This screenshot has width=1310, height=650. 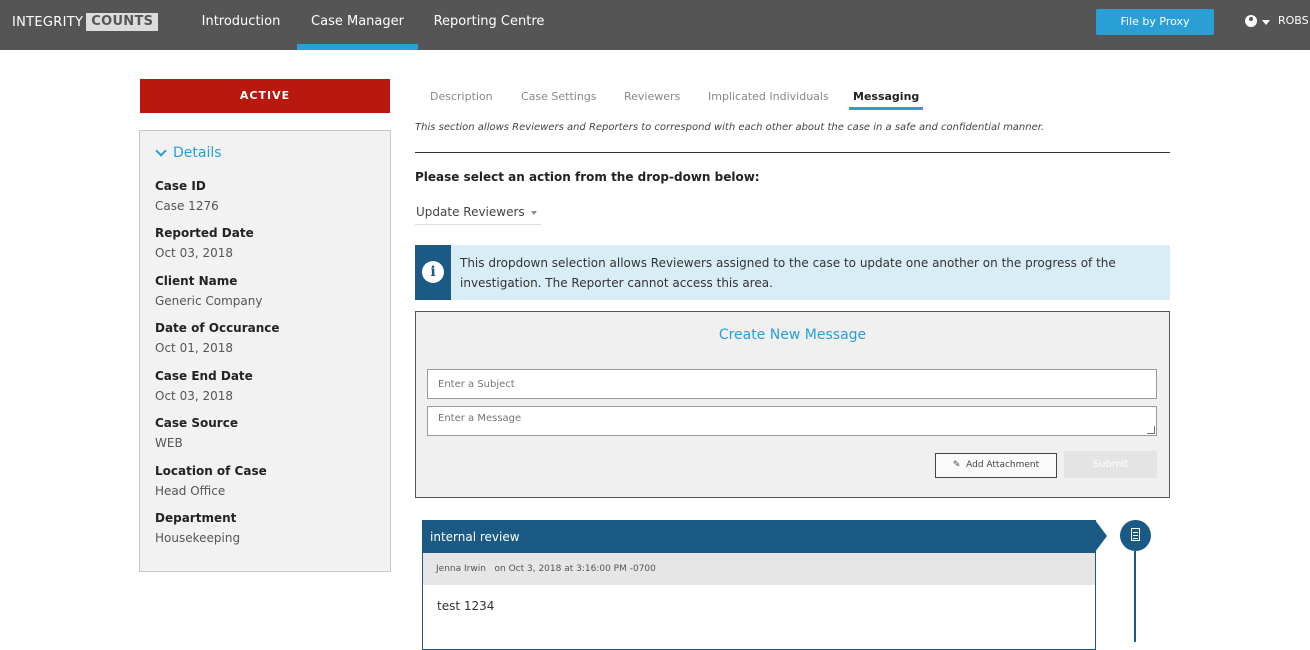 What do you see at coordinates (1135, 596) in the screenshot?
I see `timeline-line` at bounding box center [1135, 596].